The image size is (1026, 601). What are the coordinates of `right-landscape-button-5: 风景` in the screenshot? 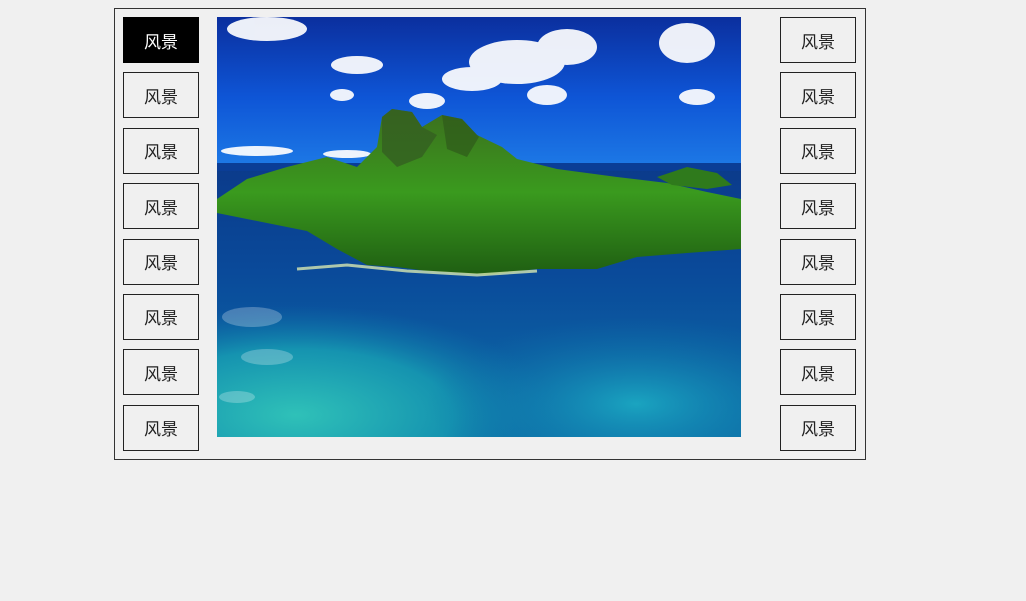 It's located at (818, 261).